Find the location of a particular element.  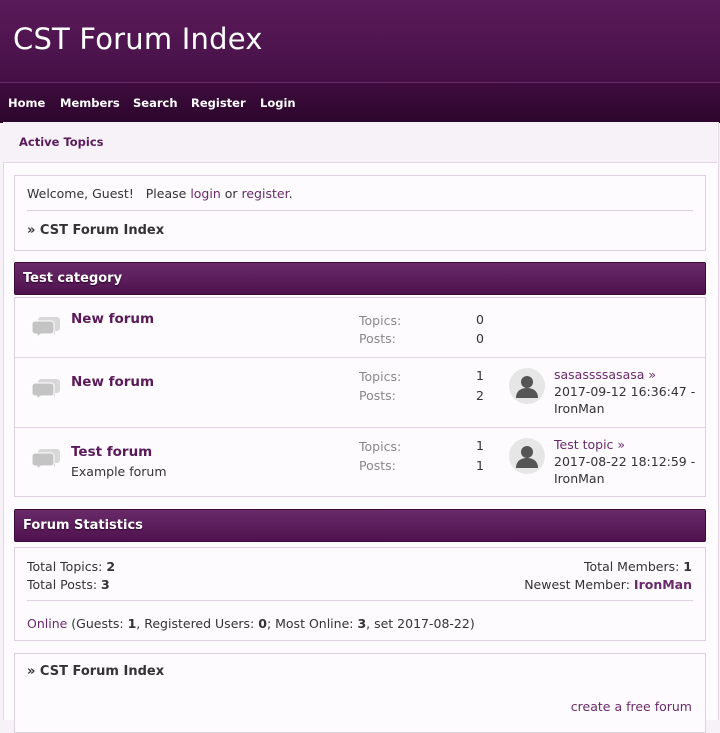

breadcrumb: » CST Forum Index is located at coordinates (95, 230).